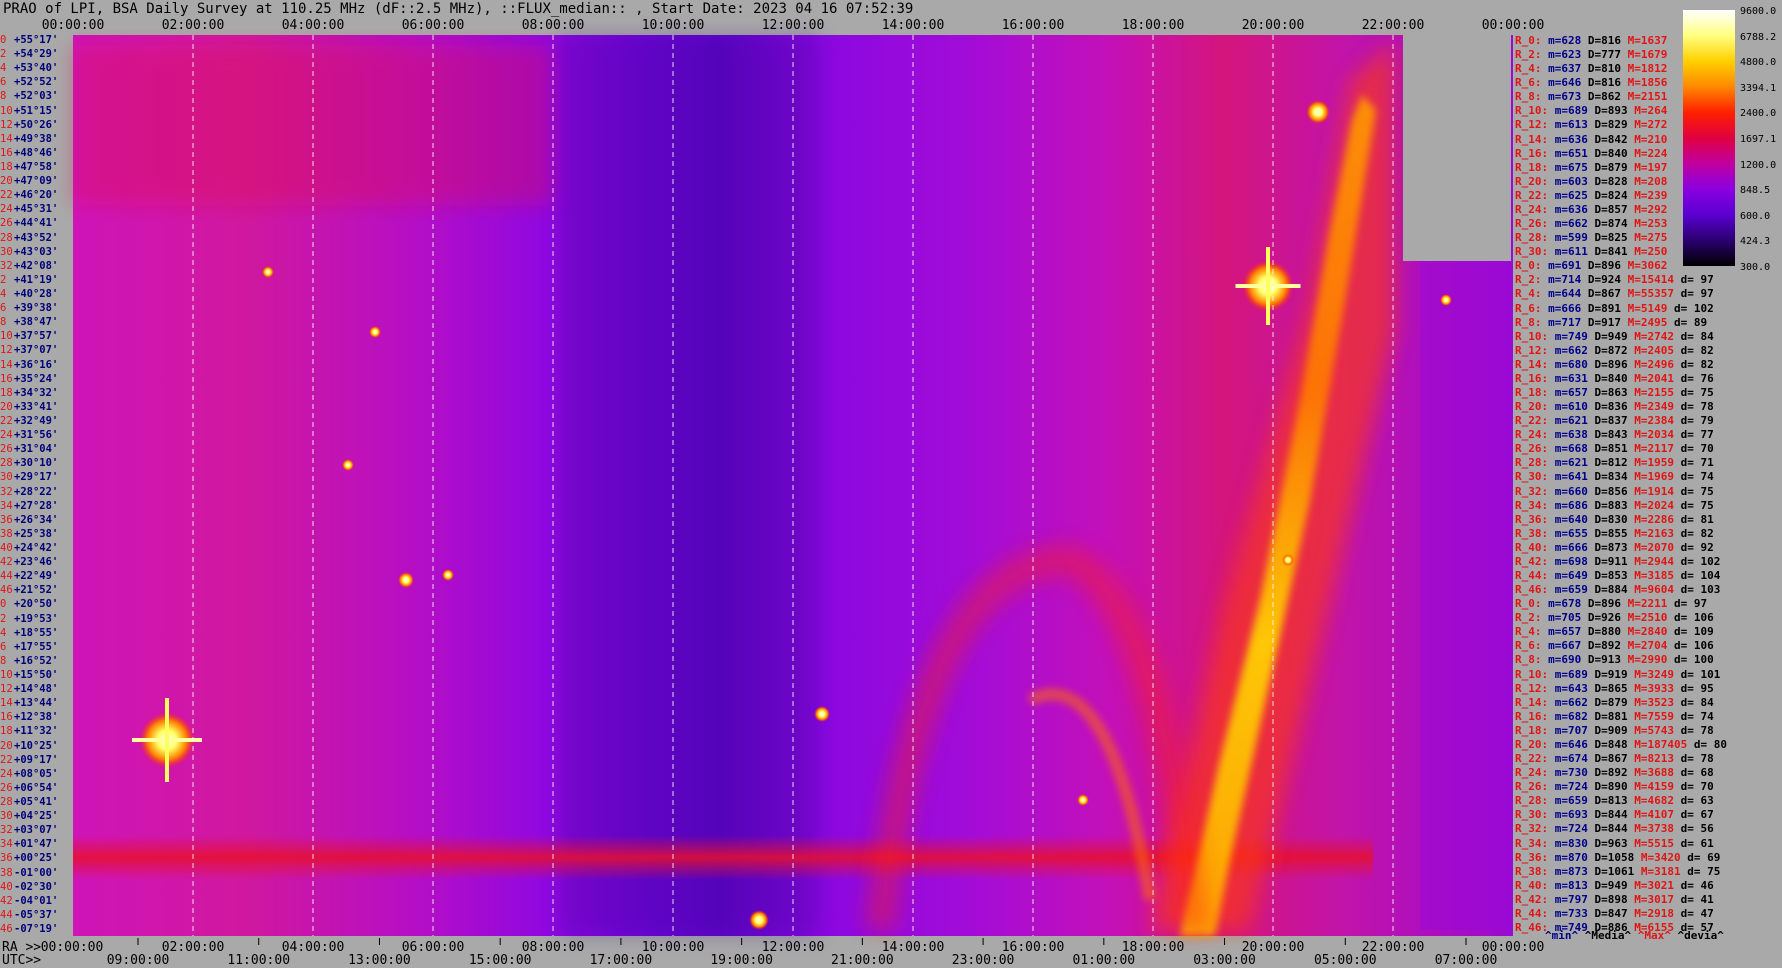  I want to click on declination-tick-index: 28, so click(6, 237).